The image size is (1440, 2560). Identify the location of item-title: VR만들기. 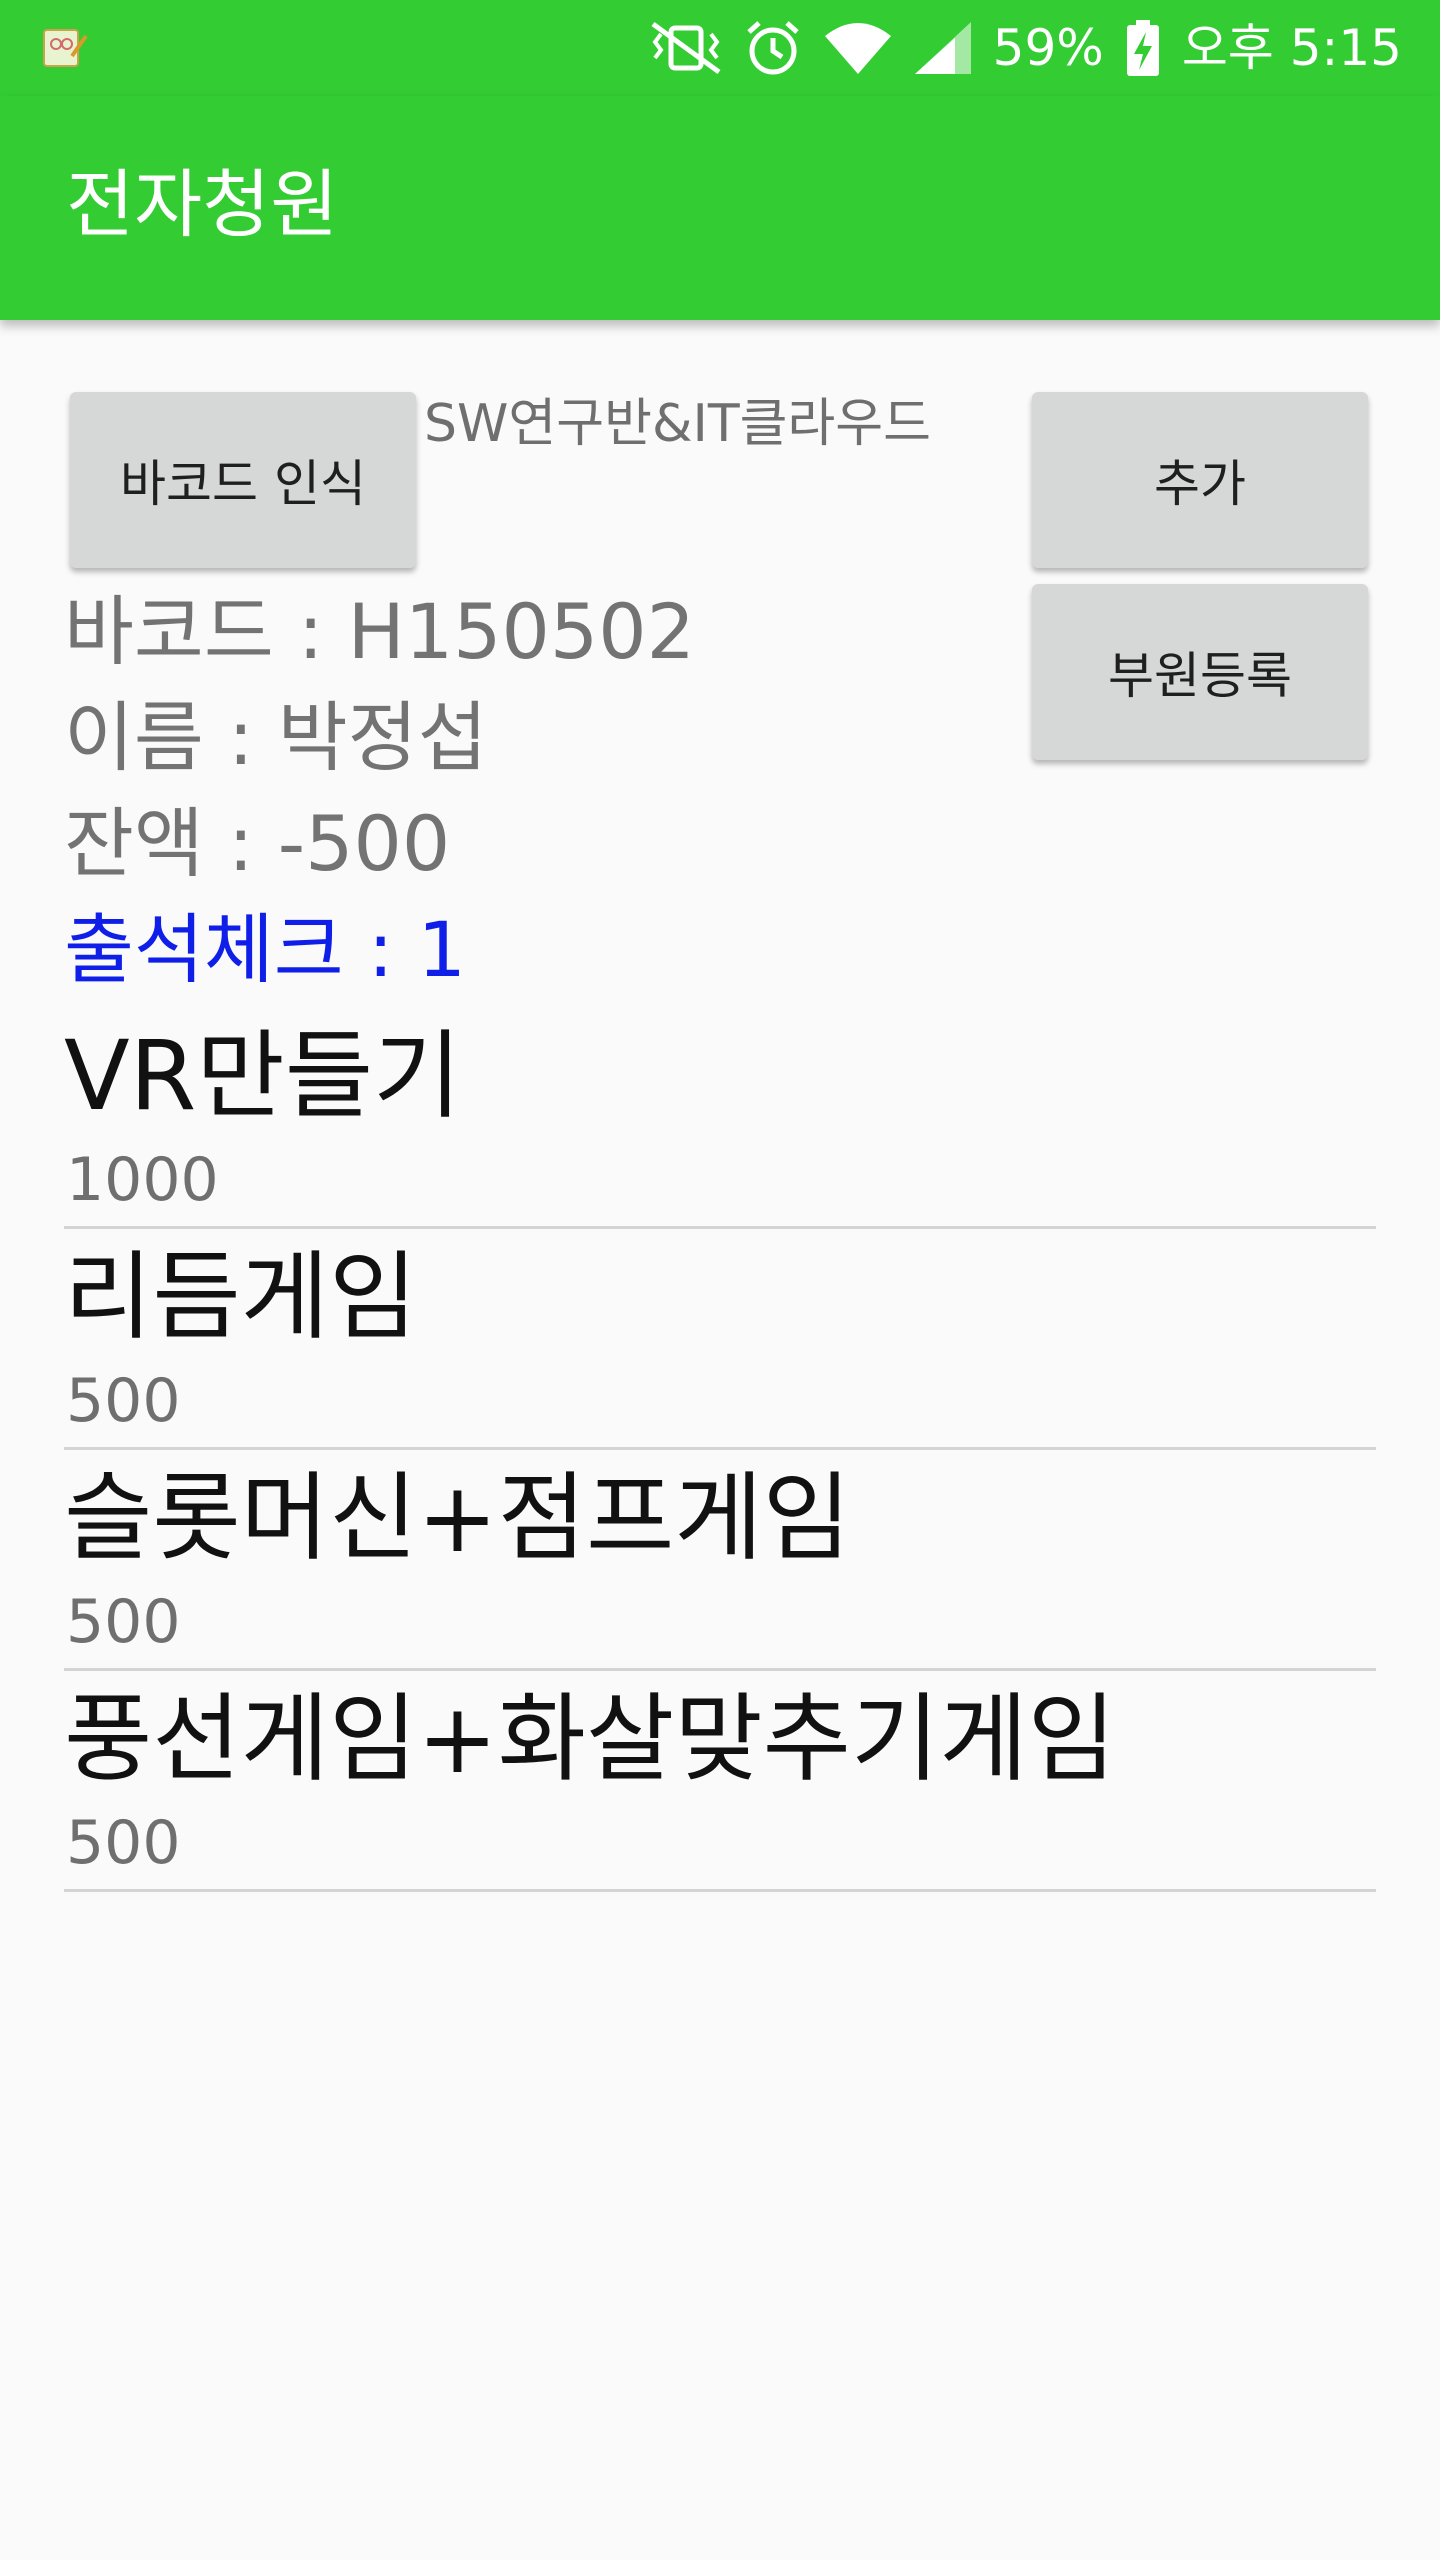
(263, 1076).